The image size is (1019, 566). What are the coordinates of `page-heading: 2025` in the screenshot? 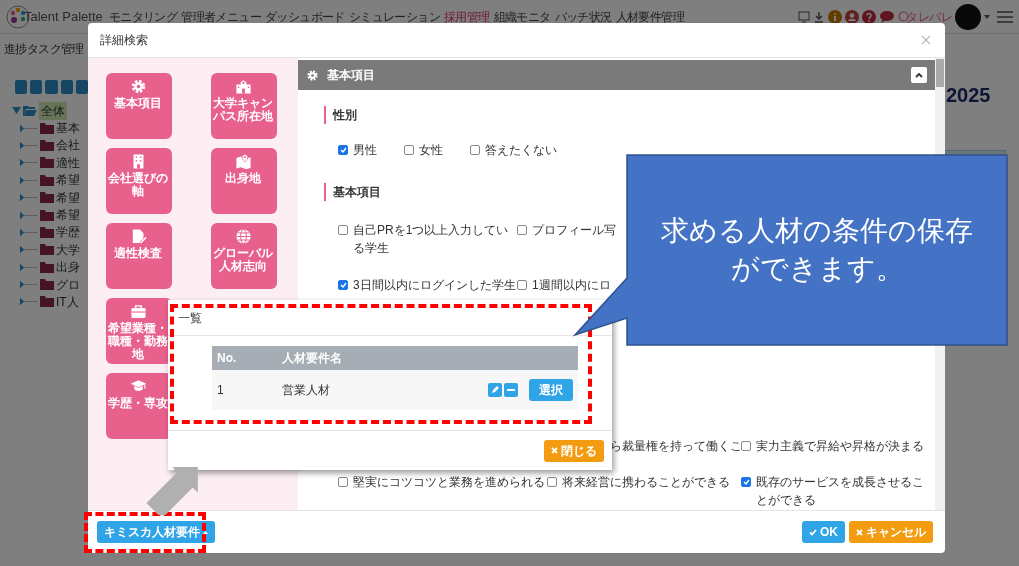 It's located at (968, 95).